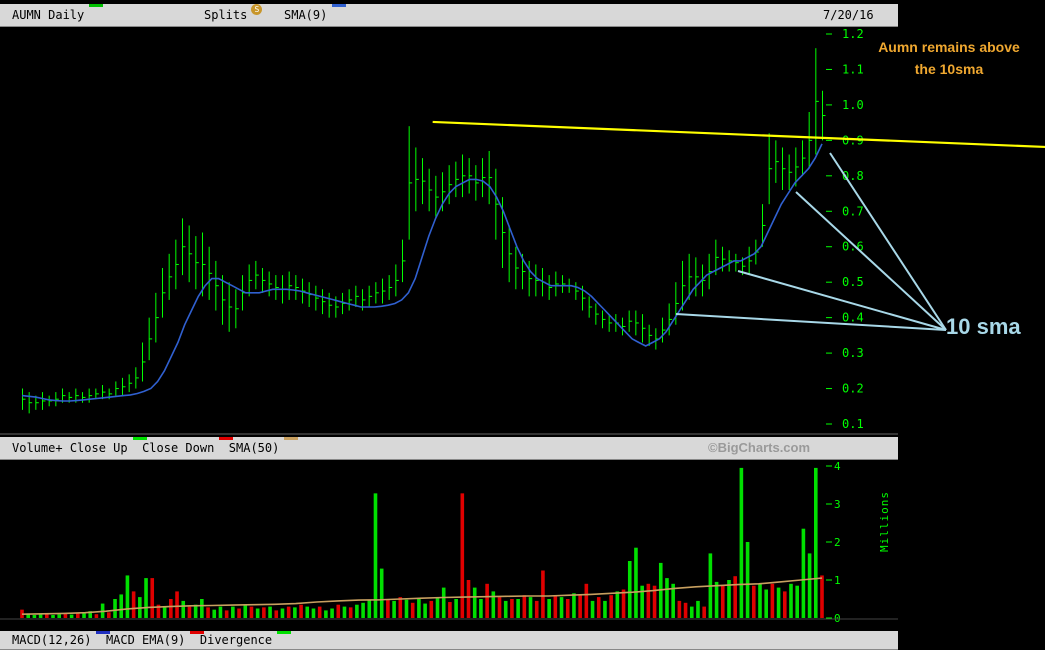 This screenshot has width=1045, height=650. What do you see at coordinates (422, 596) in the screenshot?
I see `volume-sma50-line` at bounding box center [422, 596].